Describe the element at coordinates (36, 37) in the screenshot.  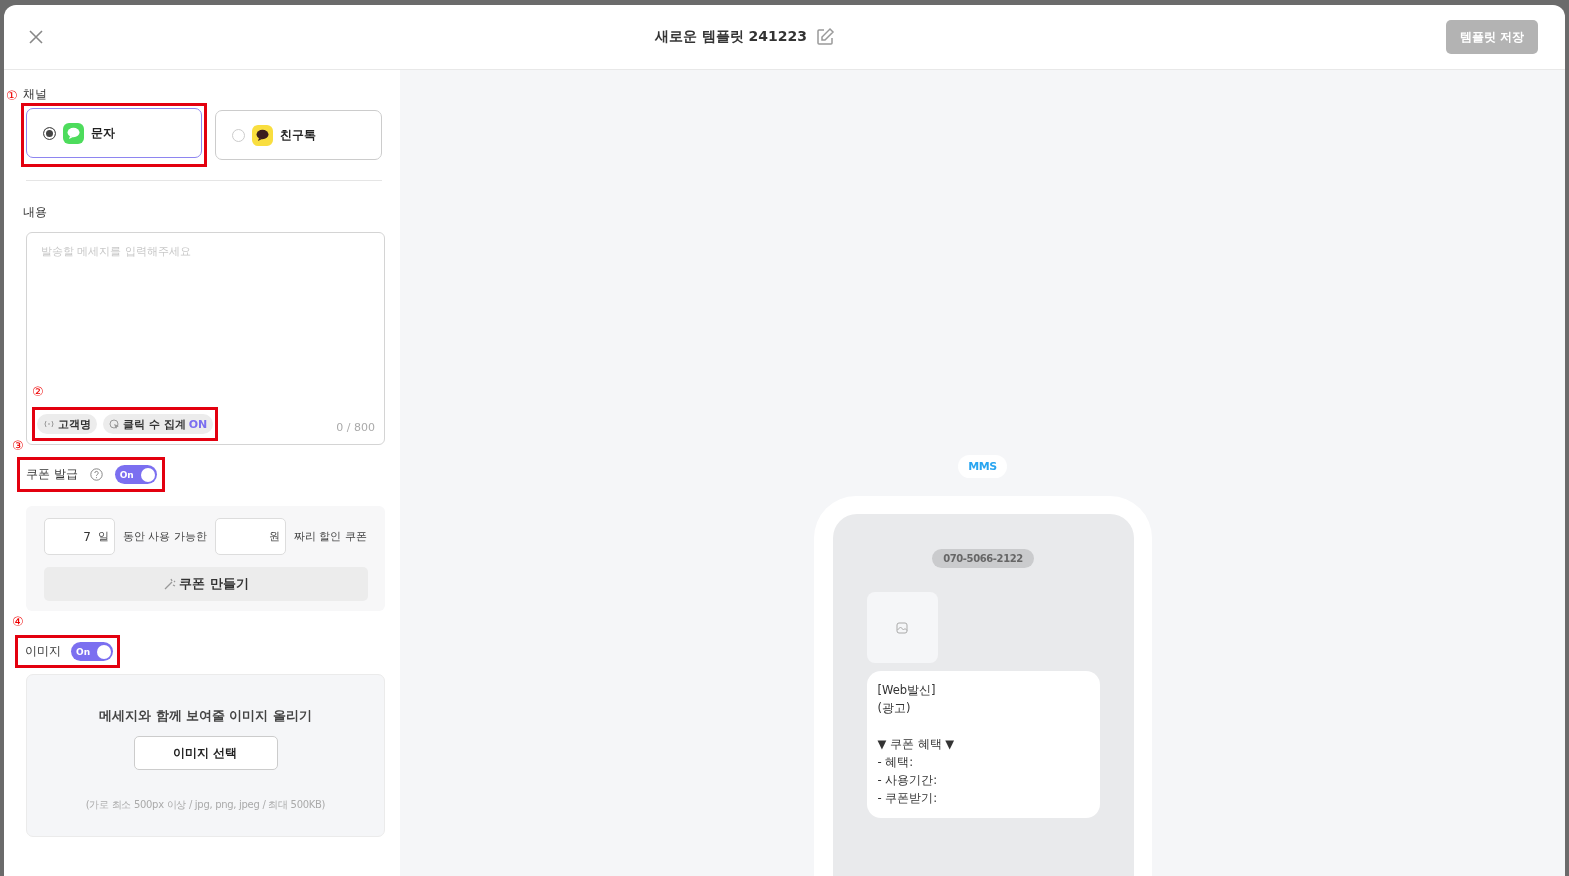
I see `close-icon` at that location.